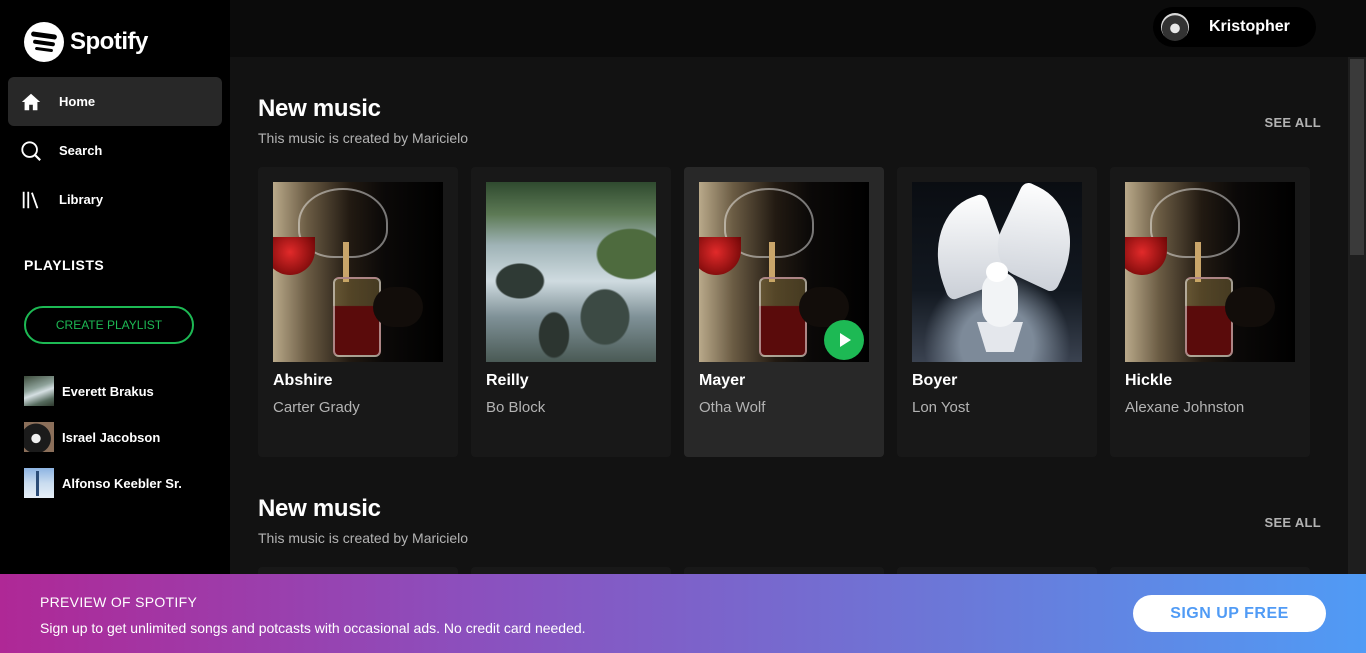  Describe the element at coordinates (109, 41) in the screenshot. I see `app-name: Spotify` at that location.